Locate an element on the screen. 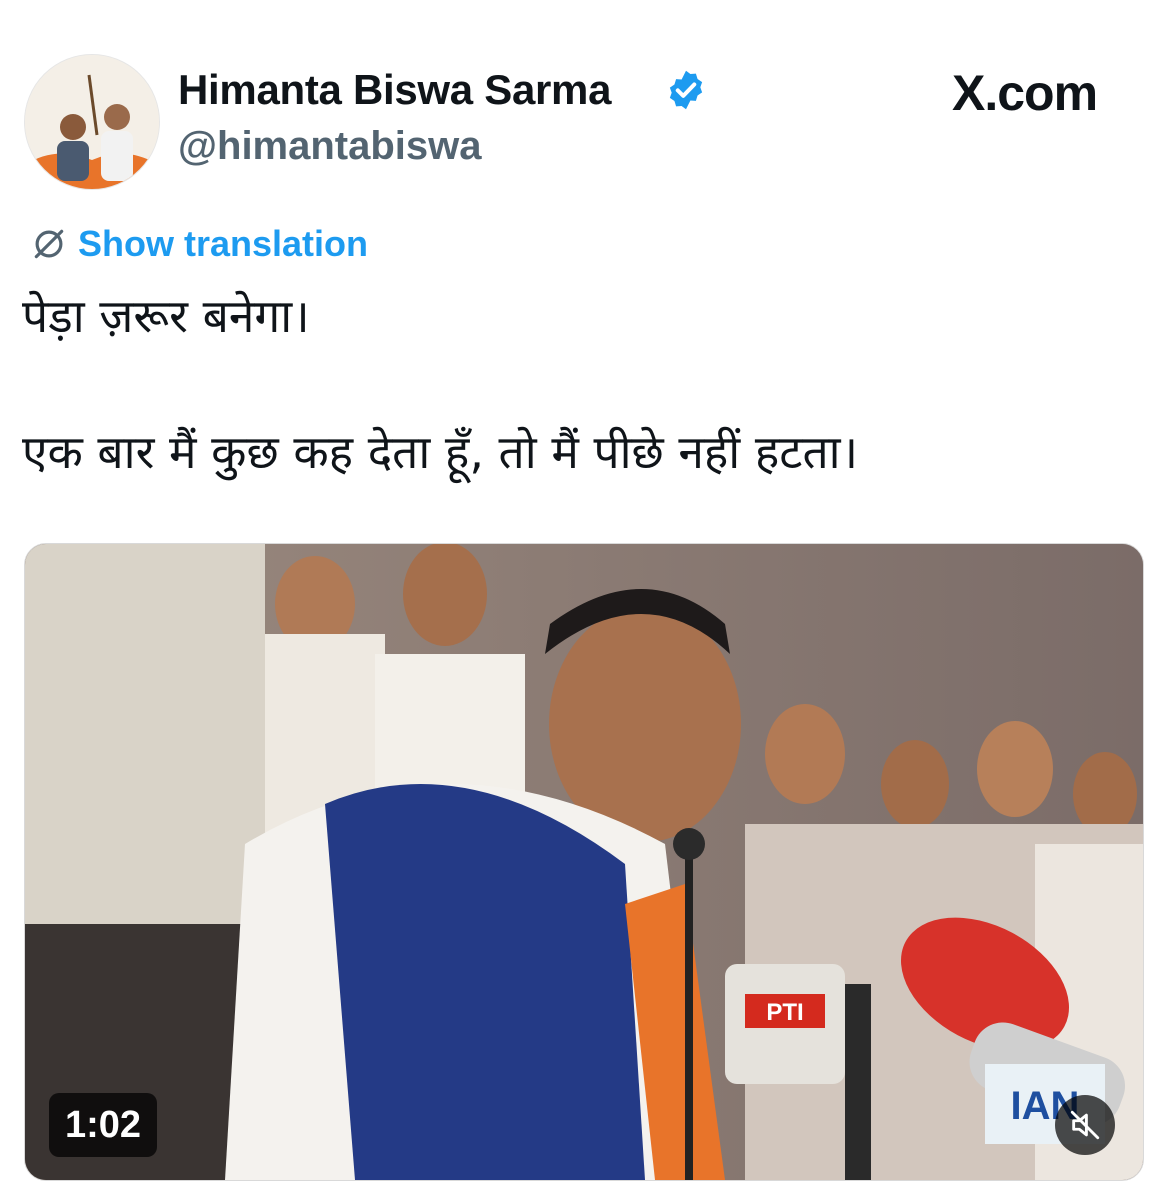  show-translation-link: Show translation is located at coordinates (199, 244).